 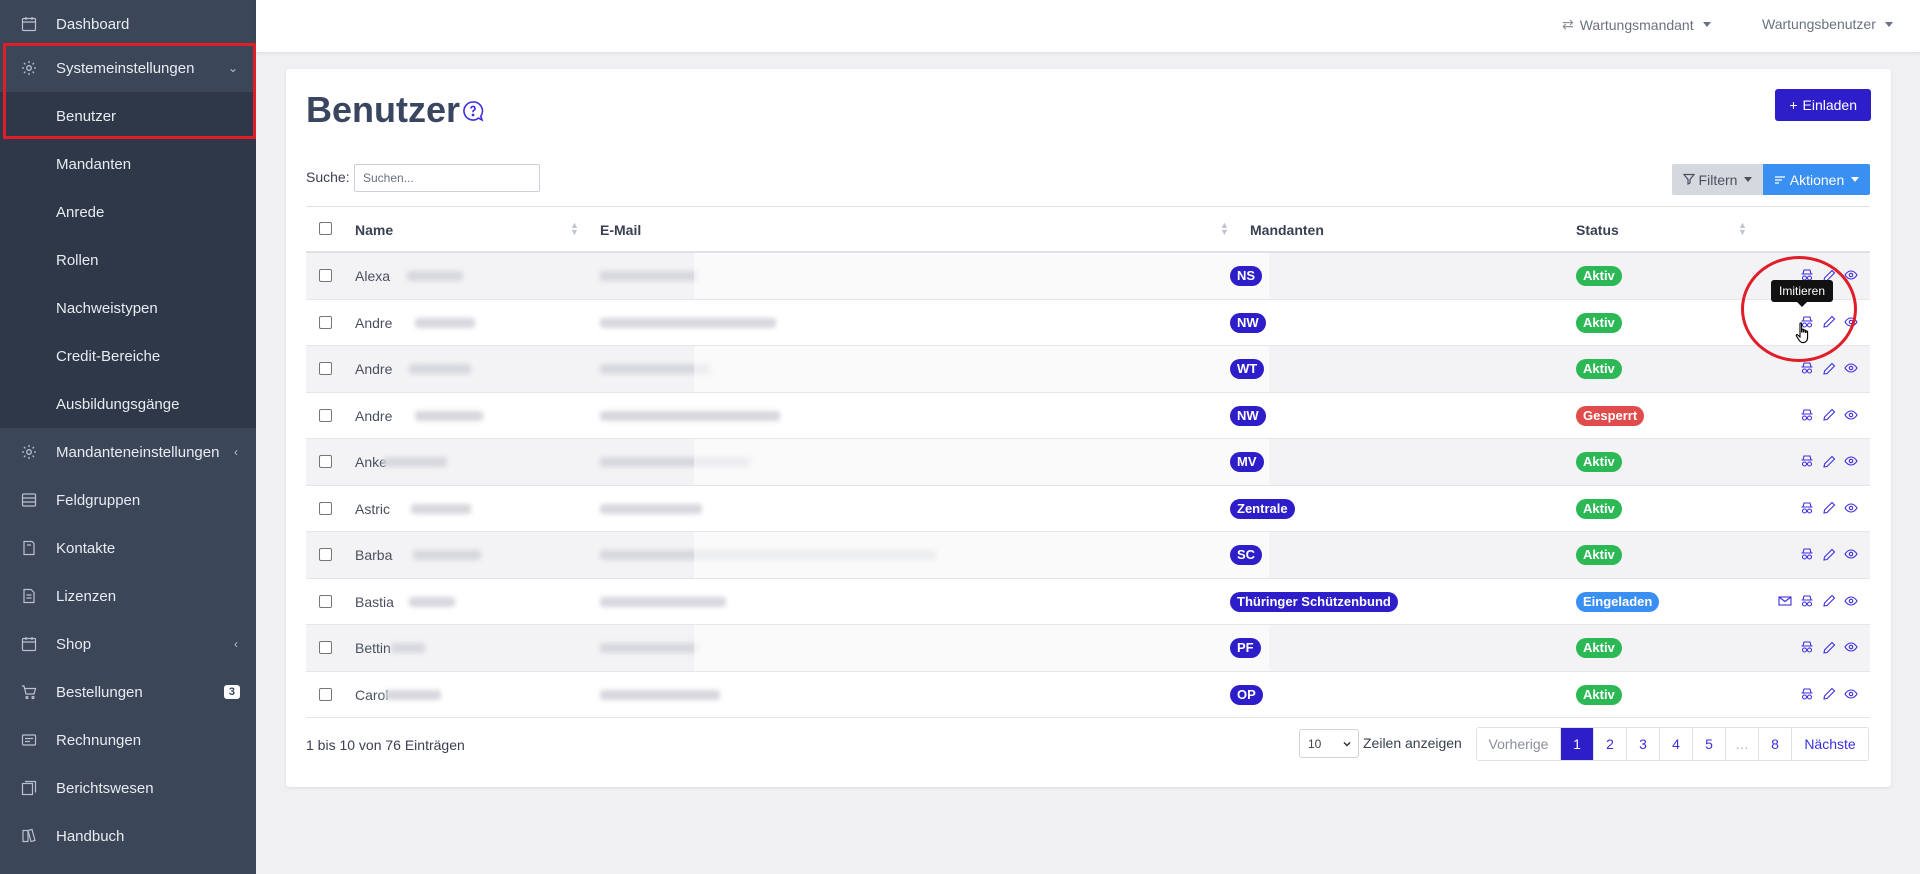 I want to click on sidebar-item-dashboard: Dashboard, so click(x=128, y=24).